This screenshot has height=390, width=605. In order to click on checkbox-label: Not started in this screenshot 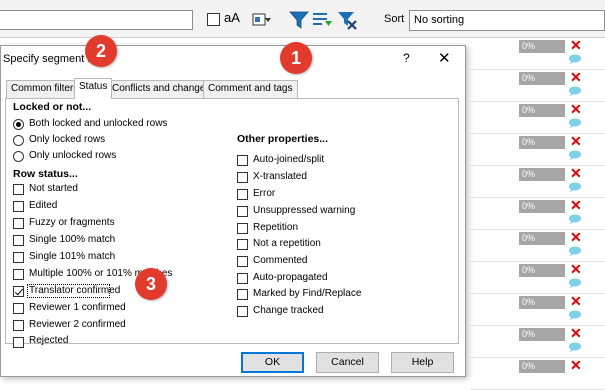, I will do `click(53, 188)`.